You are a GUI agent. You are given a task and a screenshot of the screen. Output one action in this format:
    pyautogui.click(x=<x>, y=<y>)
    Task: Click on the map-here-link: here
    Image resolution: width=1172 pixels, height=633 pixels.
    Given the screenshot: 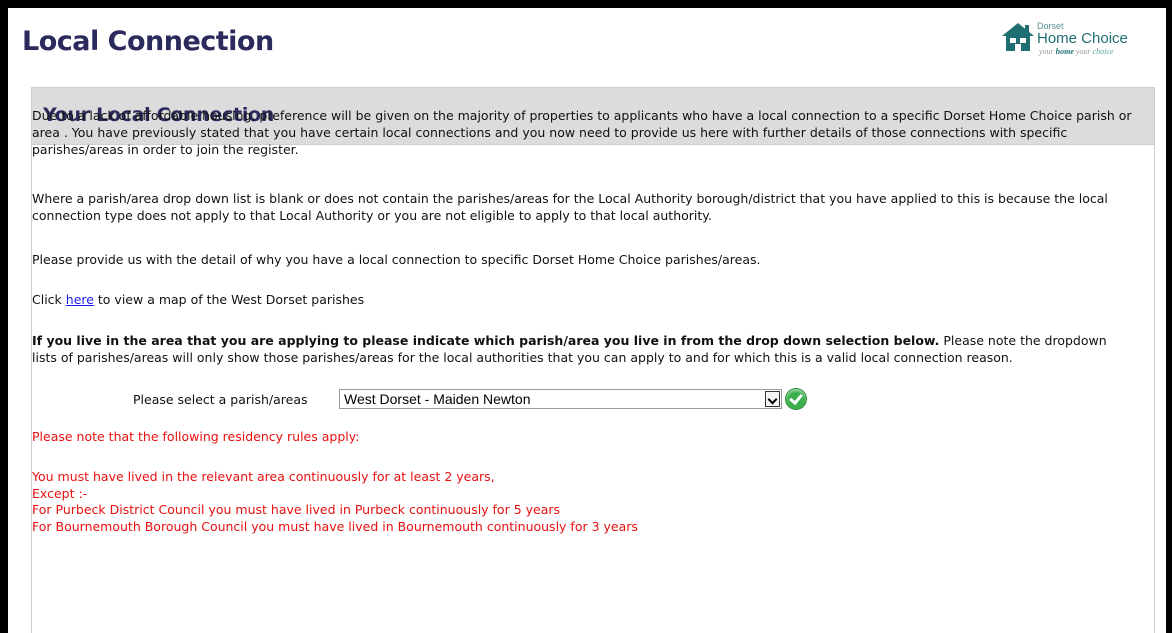 What is the action you would take?
    pyautogui.click(x=80, y=299)
    